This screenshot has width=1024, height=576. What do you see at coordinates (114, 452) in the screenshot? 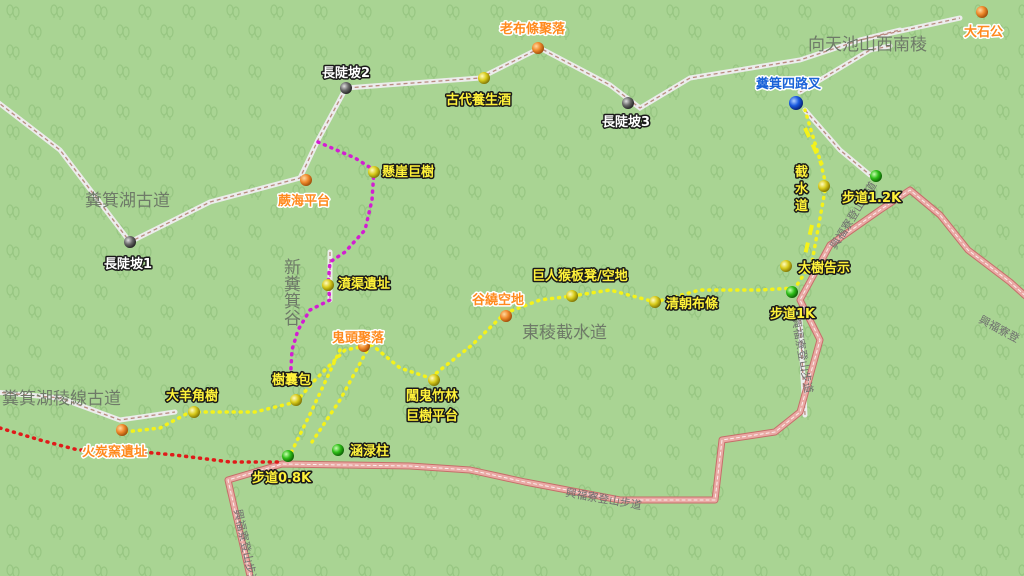
I see `marker-label: 火炭窯遺址` at bounding box center [114, 452].